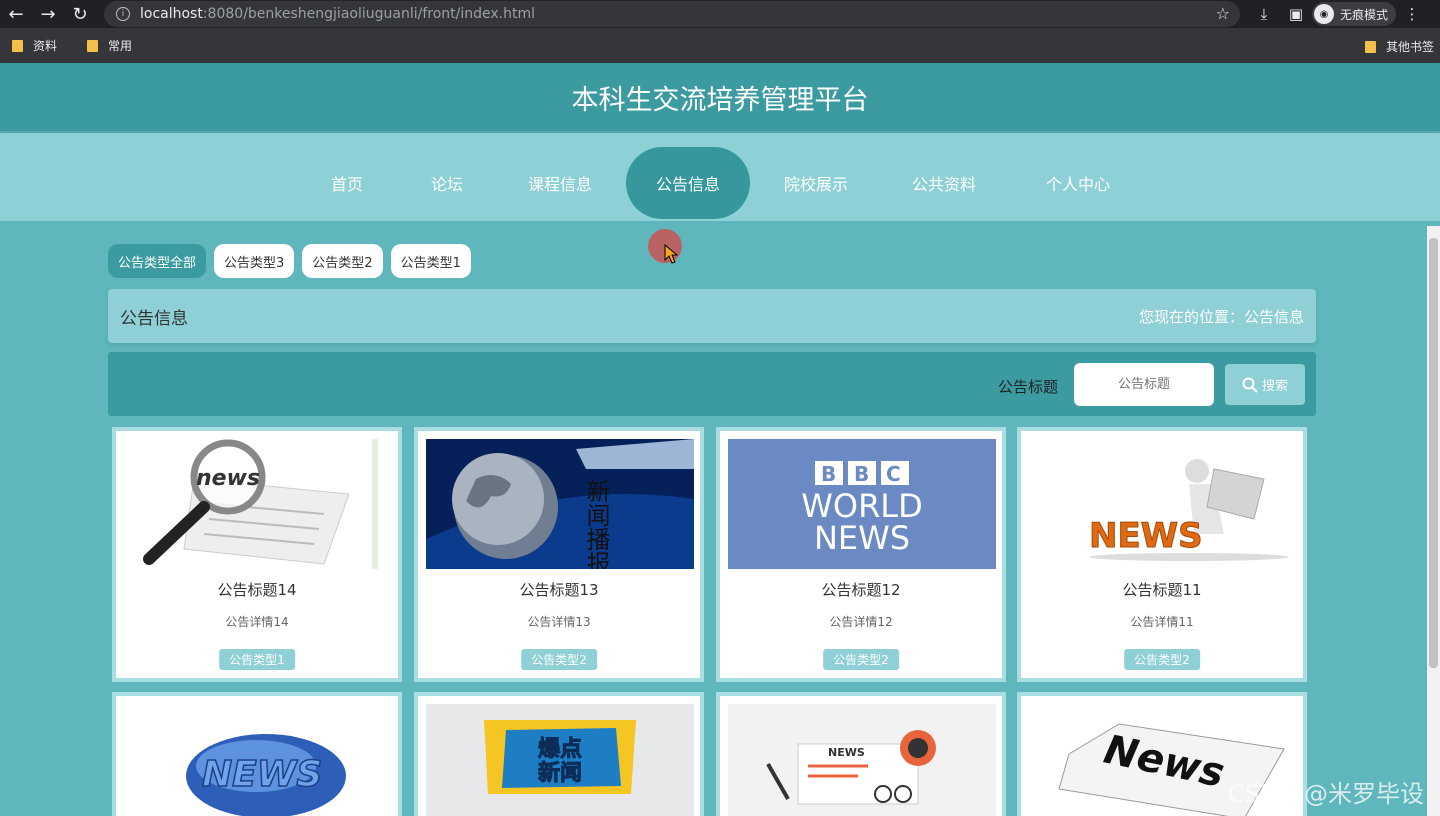 The image size is (1440, 816). What do you see at coordinates (257, 622) in the screenshot?
I see `card-detail: 公告详情14` at bounding box center [257, 622].